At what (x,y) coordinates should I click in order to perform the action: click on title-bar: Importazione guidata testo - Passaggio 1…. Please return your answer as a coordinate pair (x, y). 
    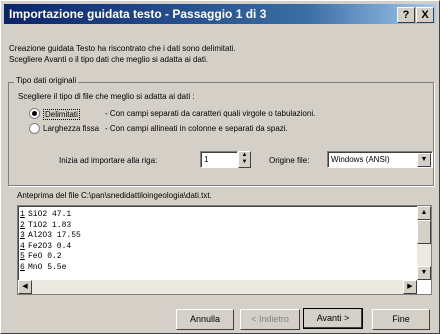
    Looking at the image, I should click on (220, 14).